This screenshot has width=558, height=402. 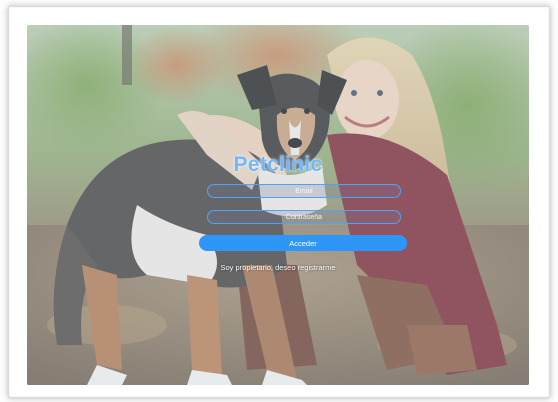 I want to click on login-button: Acceder, so click(x=303, y=243).